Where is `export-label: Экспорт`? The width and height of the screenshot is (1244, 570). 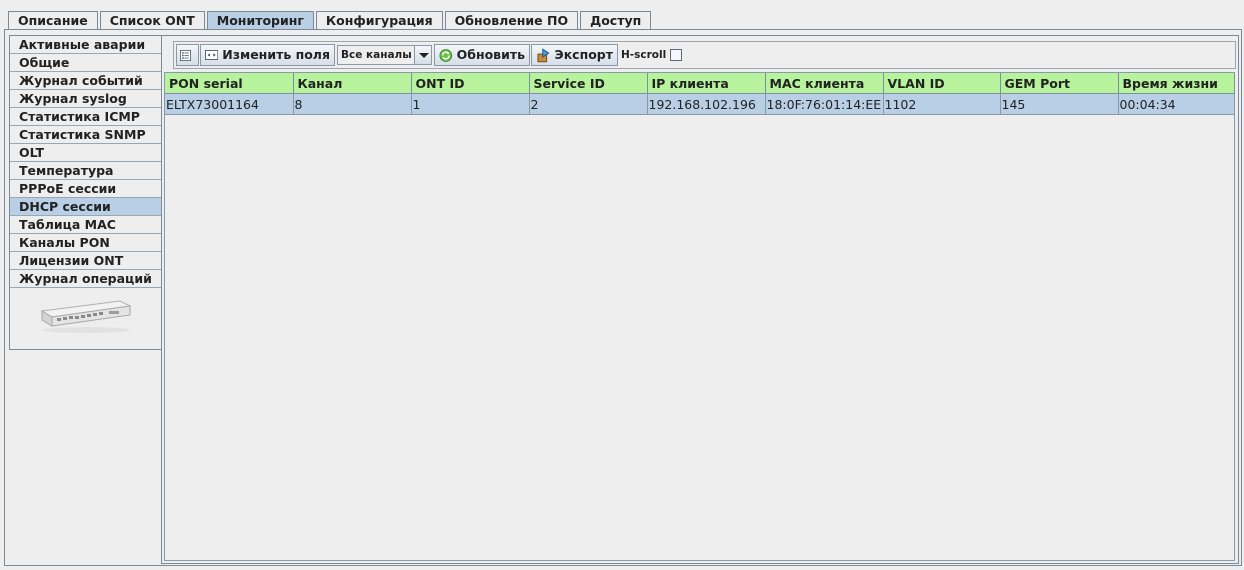
export-label: Экспорт is located at coordinates (583, 54).